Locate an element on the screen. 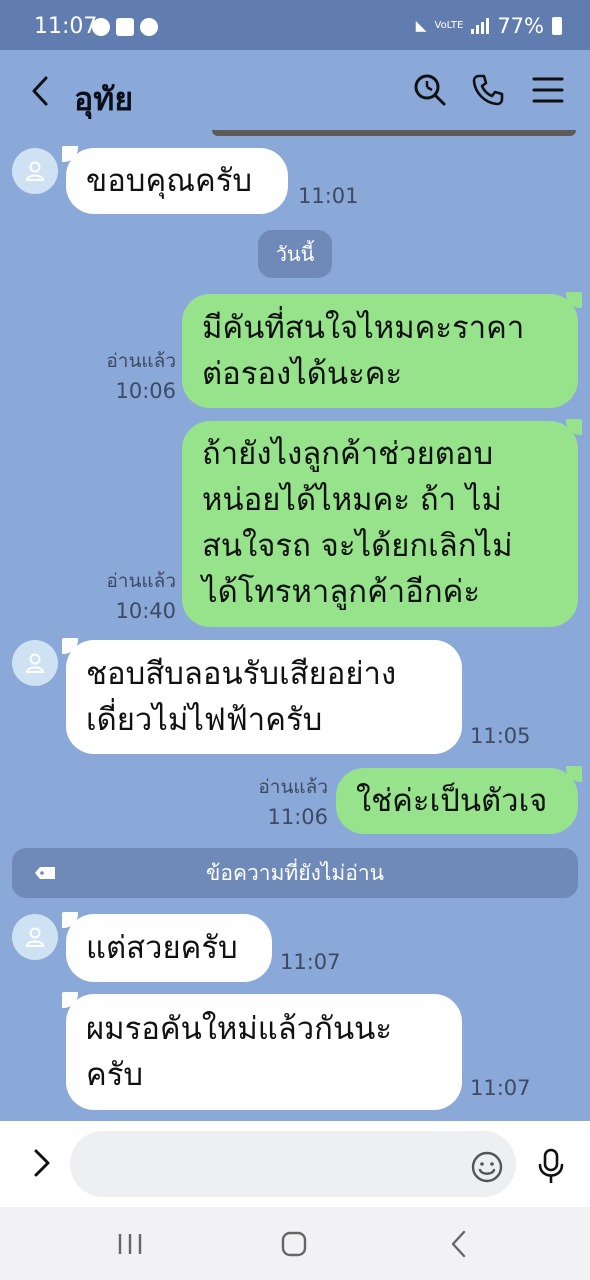 The height and width of the screenshot is (1280, 590). message-line: ใช่ค่ะเป็นตัวเจ is located at coordinates (452, 801).